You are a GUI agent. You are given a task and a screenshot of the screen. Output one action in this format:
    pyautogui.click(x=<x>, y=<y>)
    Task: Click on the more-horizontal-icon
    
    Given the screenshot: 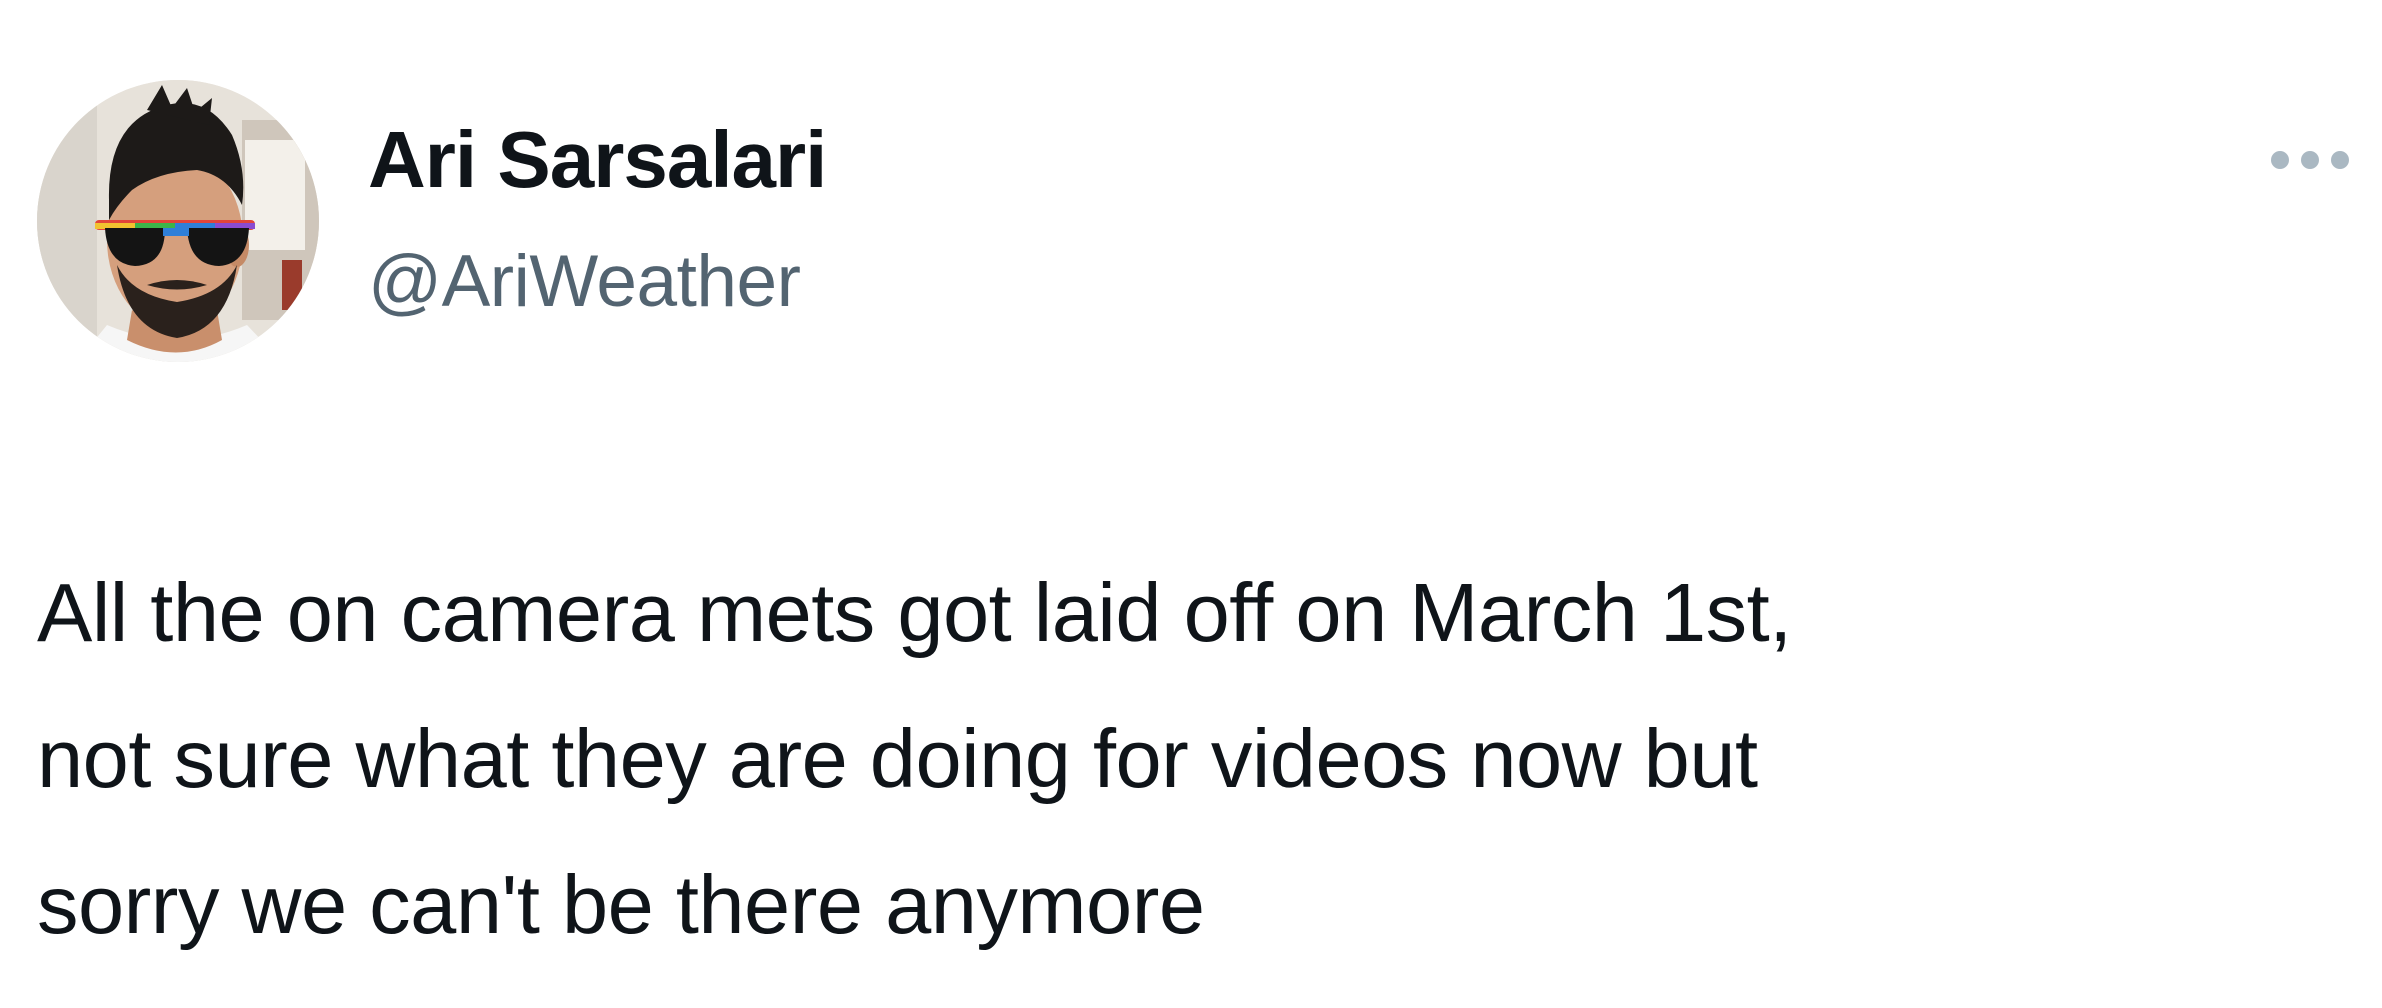 What is the action you would take?
    pyautogui.click(x=2310, y=160)
    